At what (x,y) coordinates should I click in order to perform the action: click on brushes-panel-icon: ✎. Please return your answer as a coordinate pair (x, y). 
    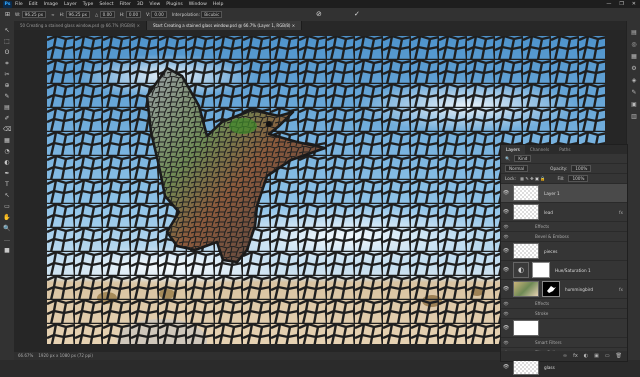
    Looking at the image, I should click on (634, 93).